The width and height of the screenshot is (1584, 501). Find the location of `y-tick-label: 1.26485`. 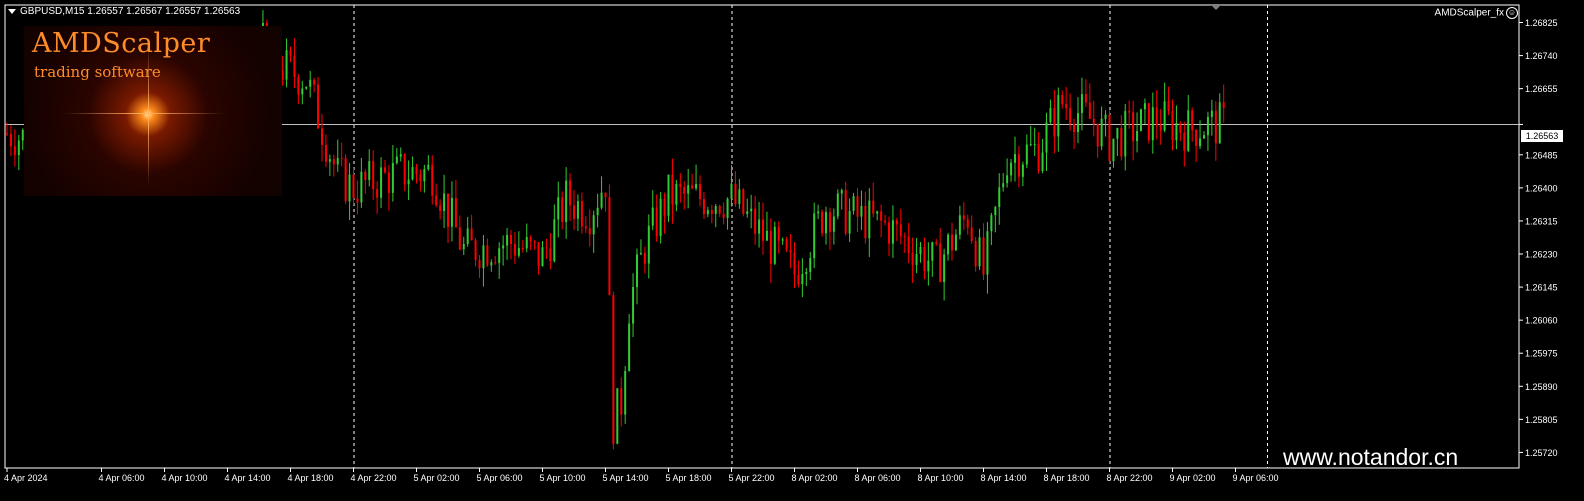

y-tick-label: 1.26485 is located at coordinates (1541, 155).